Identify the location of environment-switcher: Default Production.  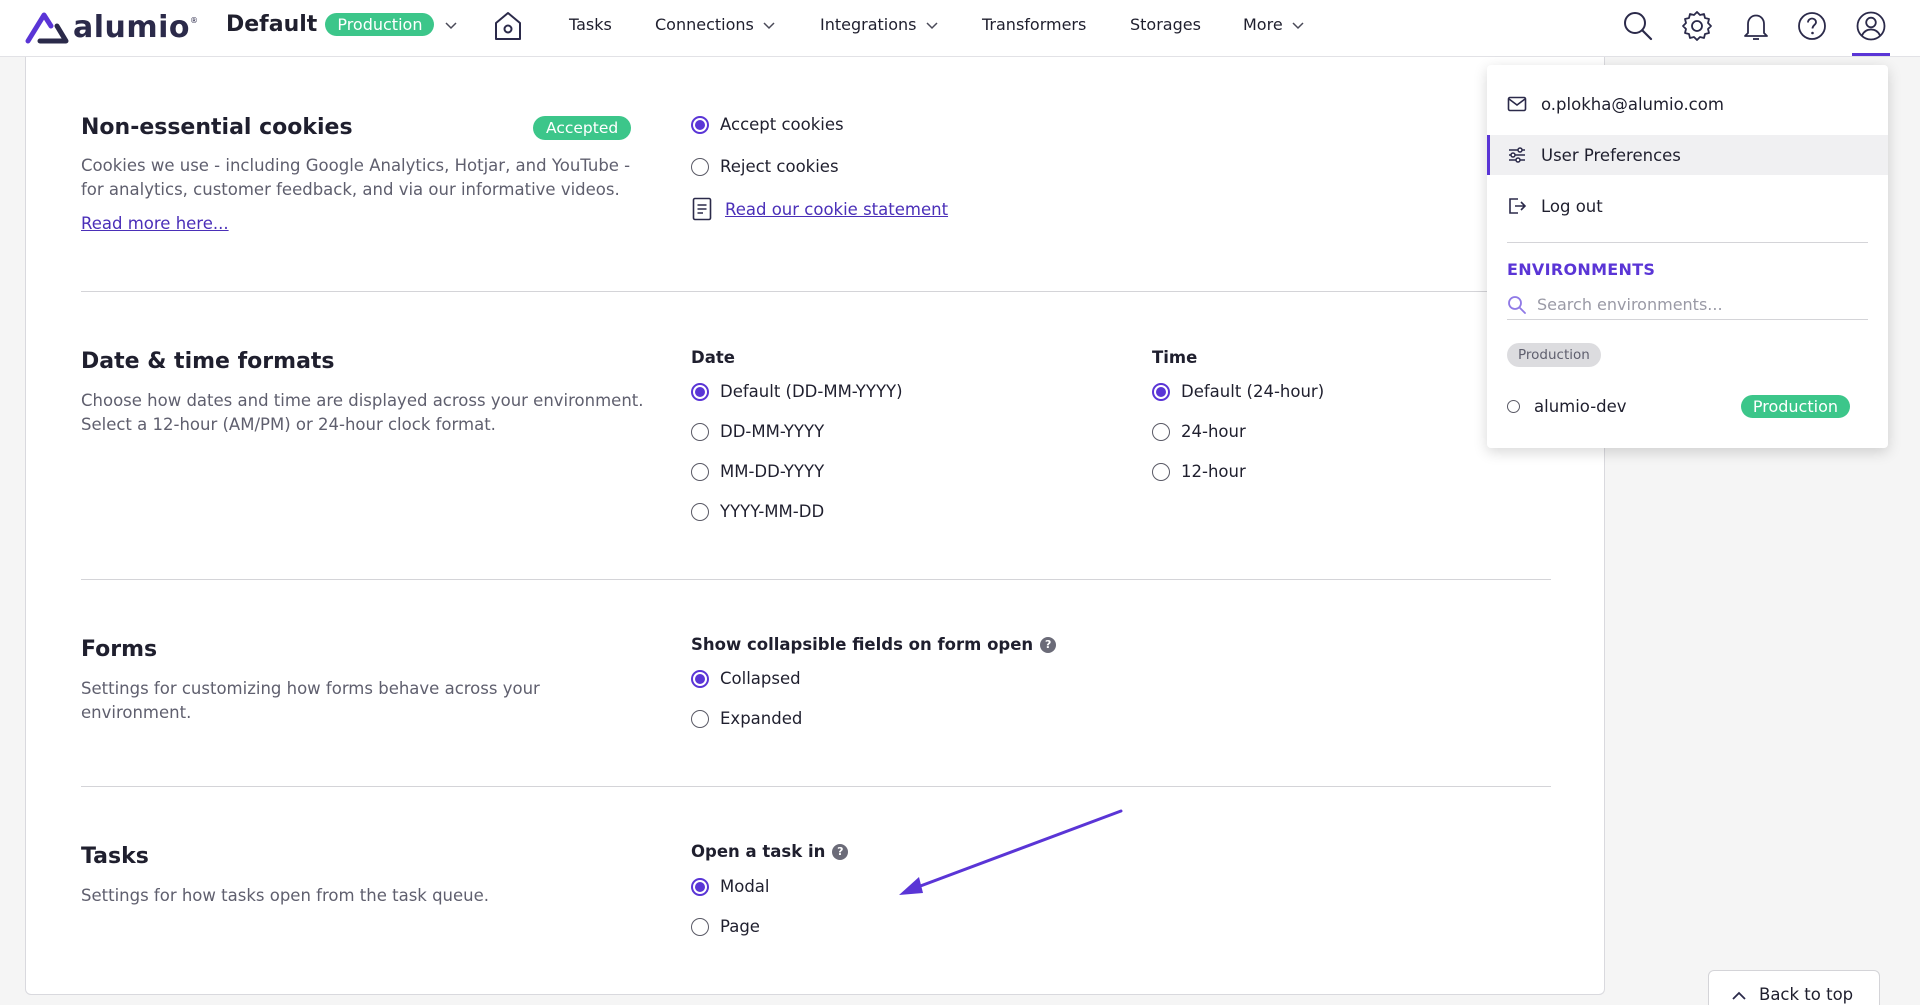
(342, 24).